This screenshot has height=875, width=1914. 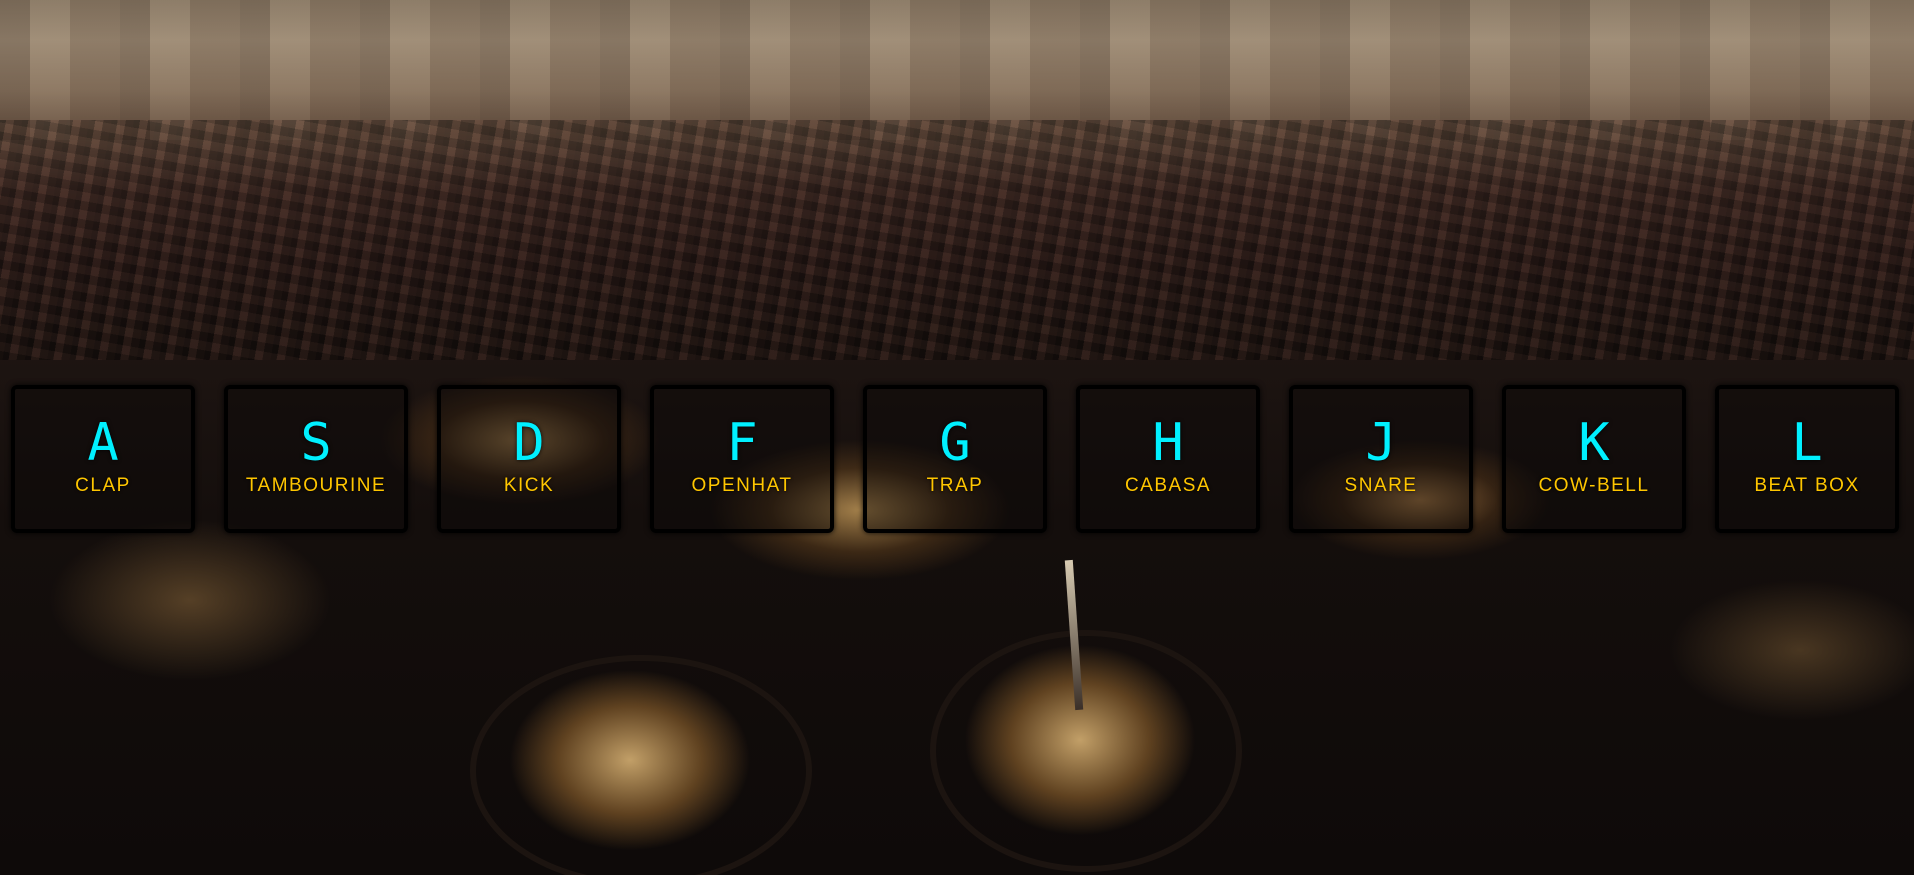 I want to click on key-letter: S, so click(x=316, y=443).